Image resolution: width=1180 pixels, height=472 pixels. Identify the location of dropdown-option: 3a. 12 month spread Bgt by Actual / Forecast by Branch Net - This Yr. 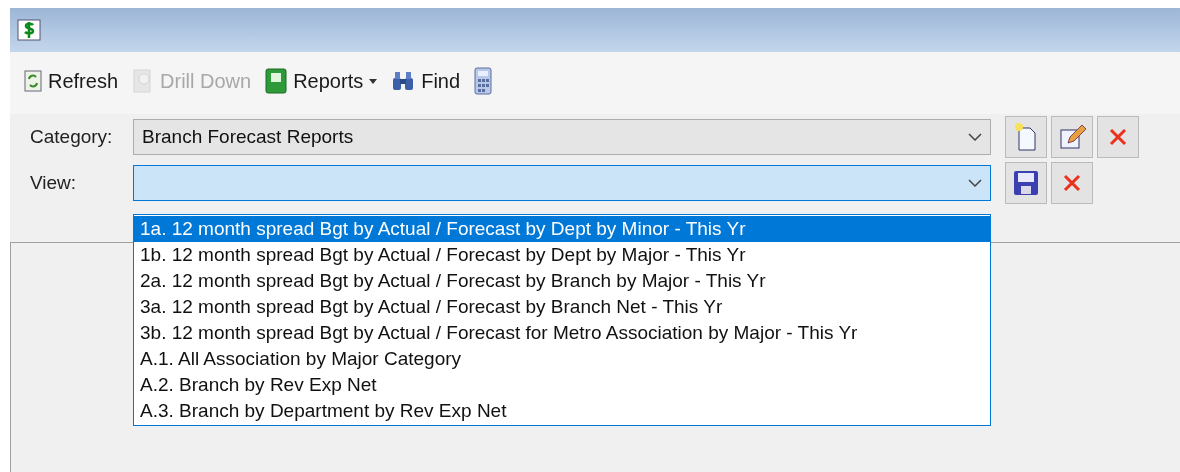
(562, 307).